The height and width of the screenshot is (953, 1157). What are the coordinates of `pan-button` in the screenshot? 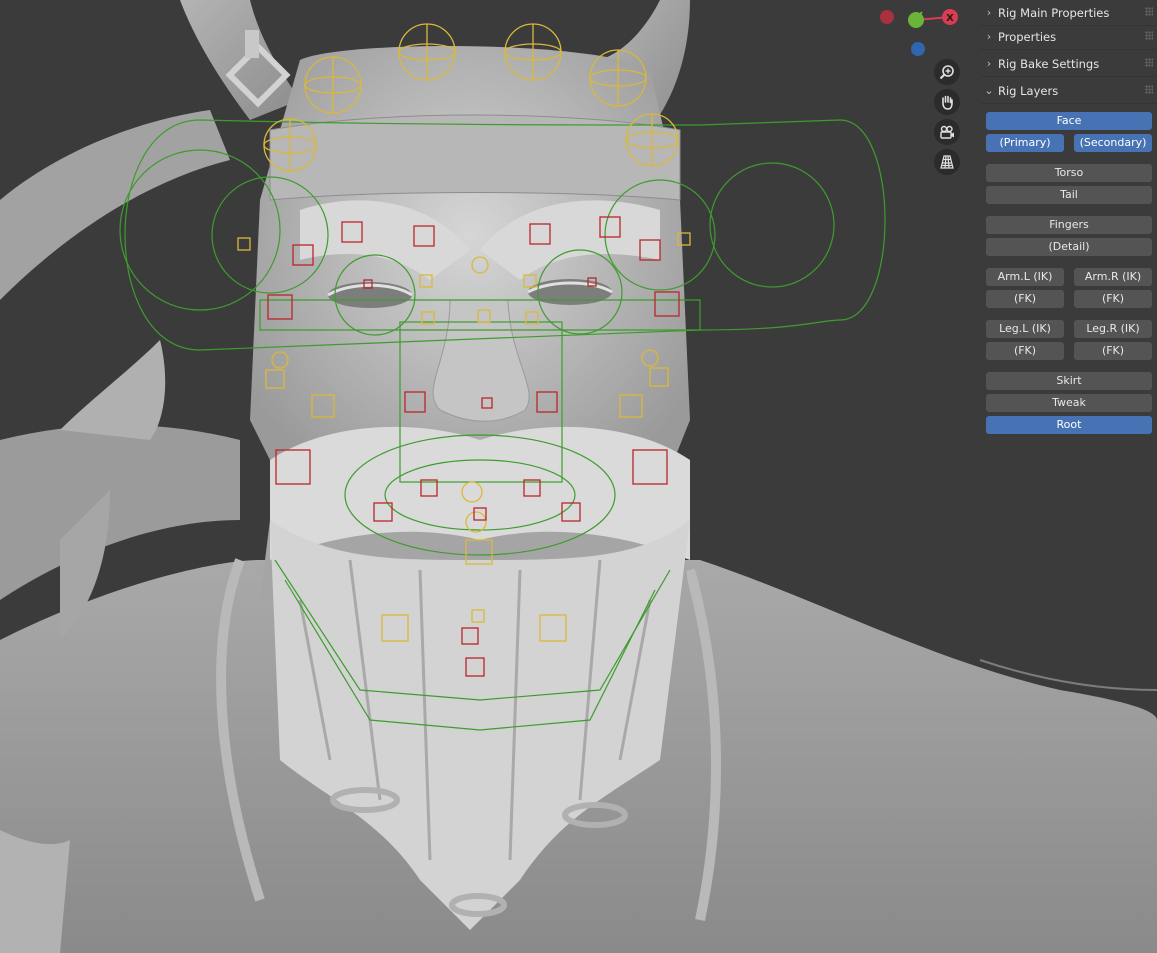 It's located at (947, 102).